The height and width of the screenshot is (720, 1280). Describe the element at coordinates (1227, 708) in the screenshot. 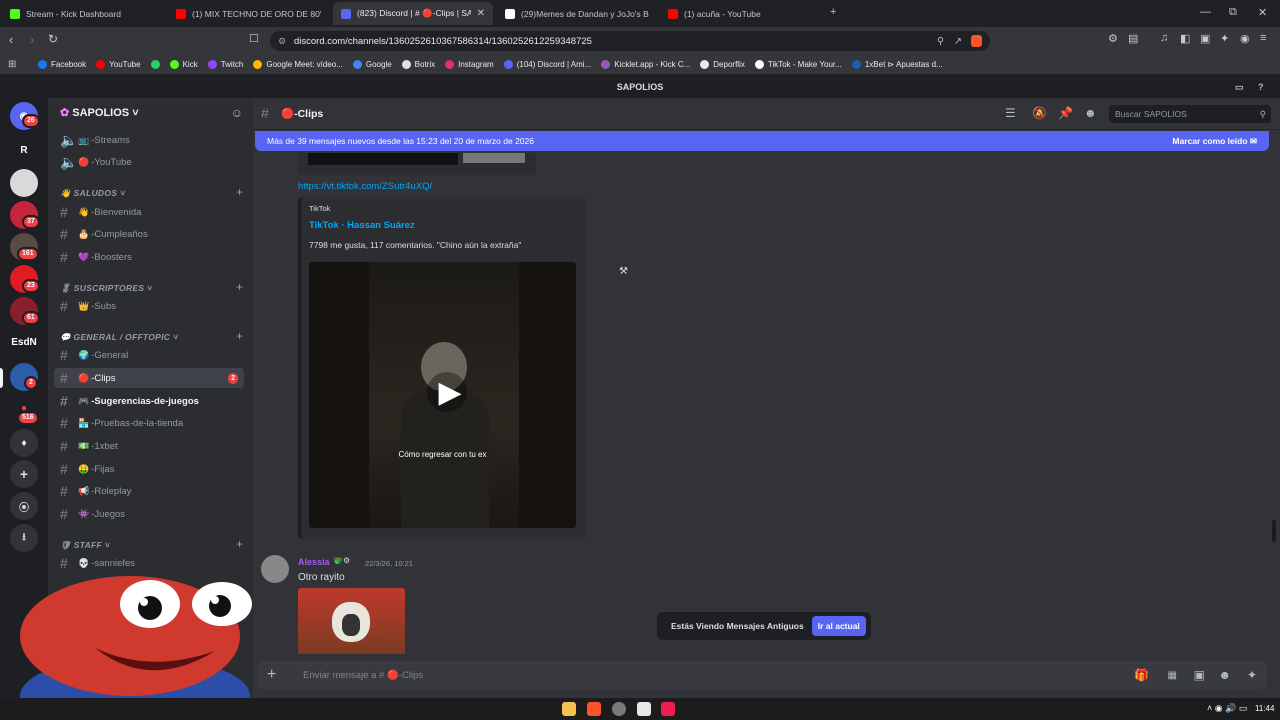

I see `tray-icons: ˄ ◉ 🔊 ▭` at that location.